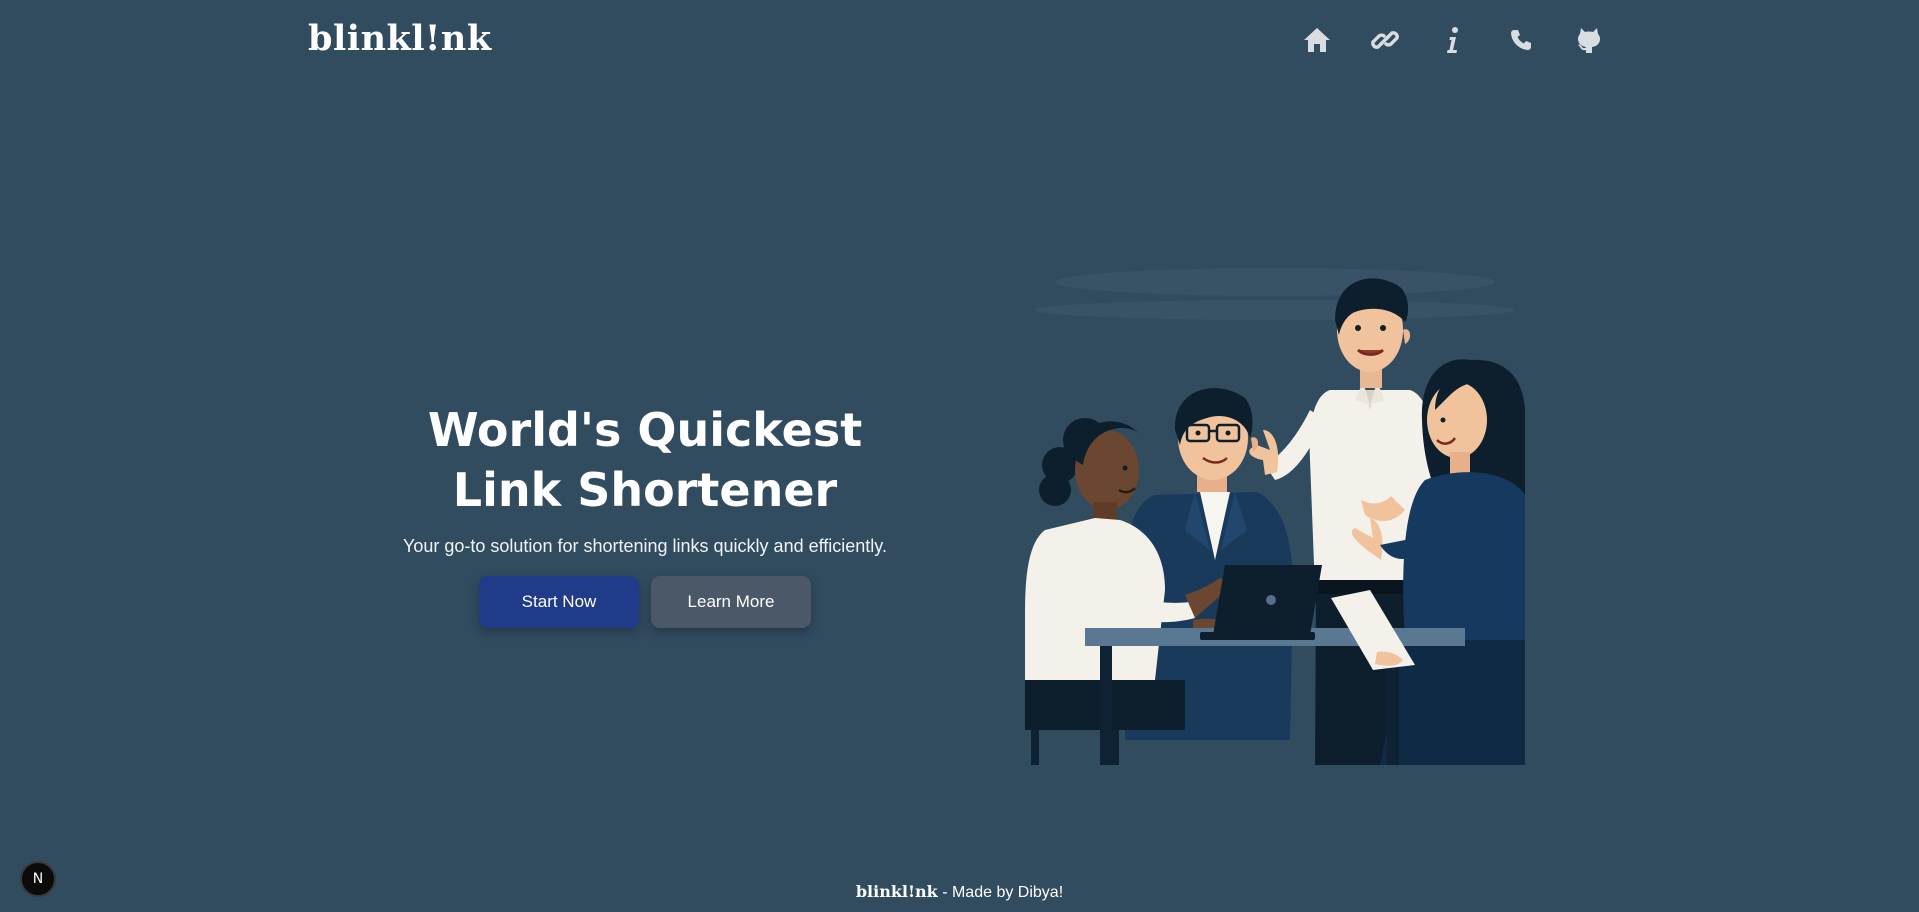  I want to click on nav-contact, so click(1521, 40).